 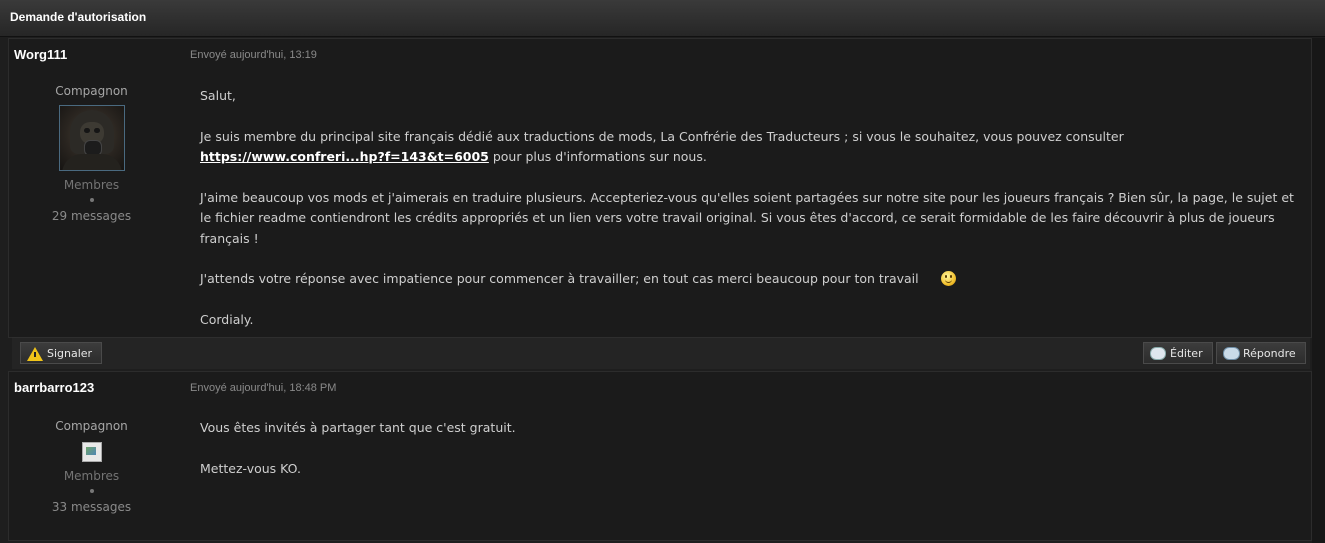 I want to click on author-name: Worg111, so click(x=40, y=54).